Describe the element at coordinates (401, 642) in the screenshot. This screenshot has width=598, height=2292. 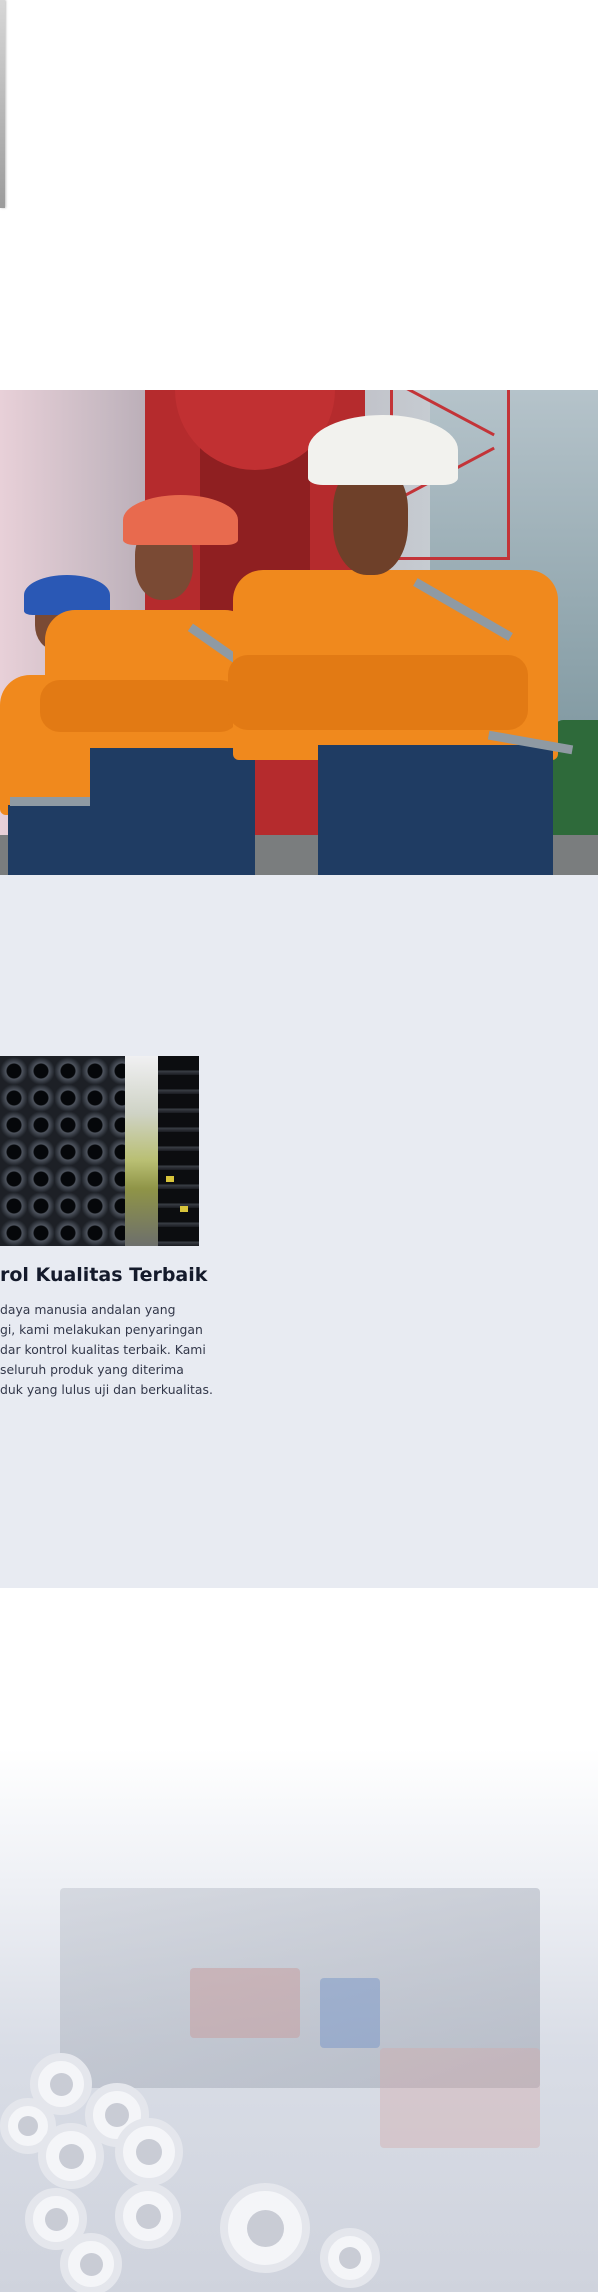
I see `worker-right` at that location.